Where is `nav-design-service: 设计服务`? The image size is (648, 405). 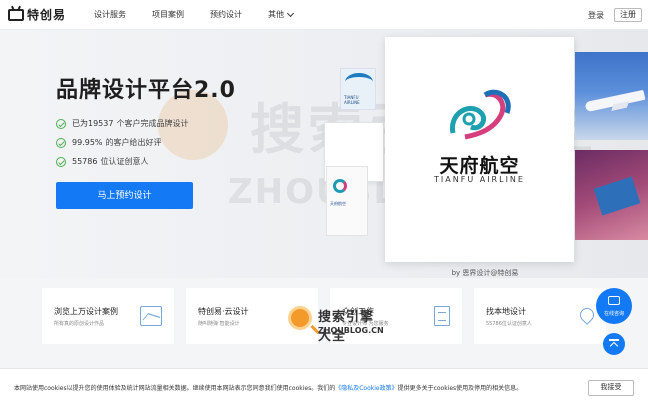 nav-design-service: 设计服务 is located at coordinates (110, 14).